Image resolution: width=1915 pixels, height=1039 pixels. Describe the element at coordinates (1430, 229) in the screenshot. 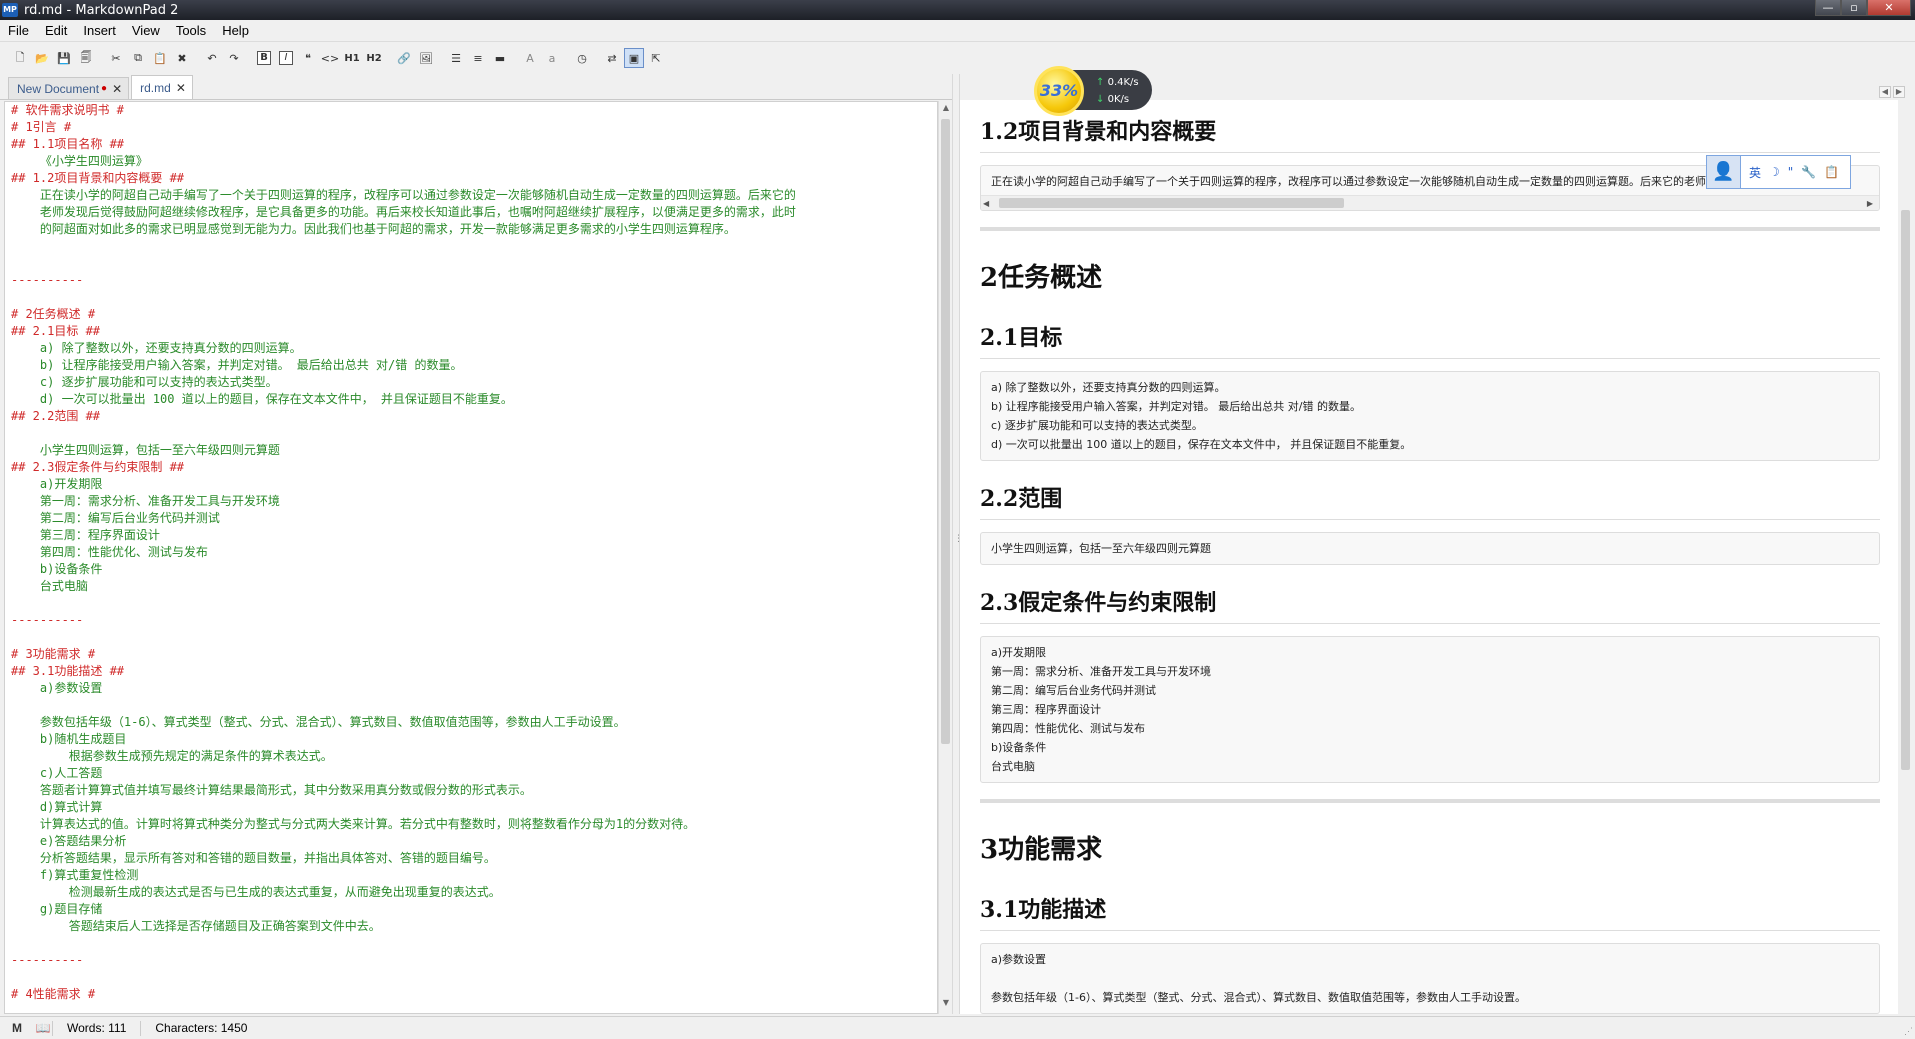

I see `horizontal-rule` at that location.